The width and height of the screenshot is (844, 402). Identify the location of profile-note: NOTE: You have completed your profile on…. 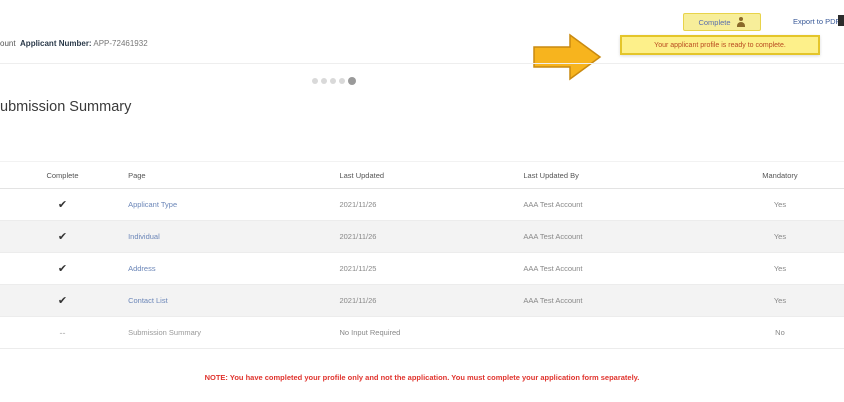
(422, 377).